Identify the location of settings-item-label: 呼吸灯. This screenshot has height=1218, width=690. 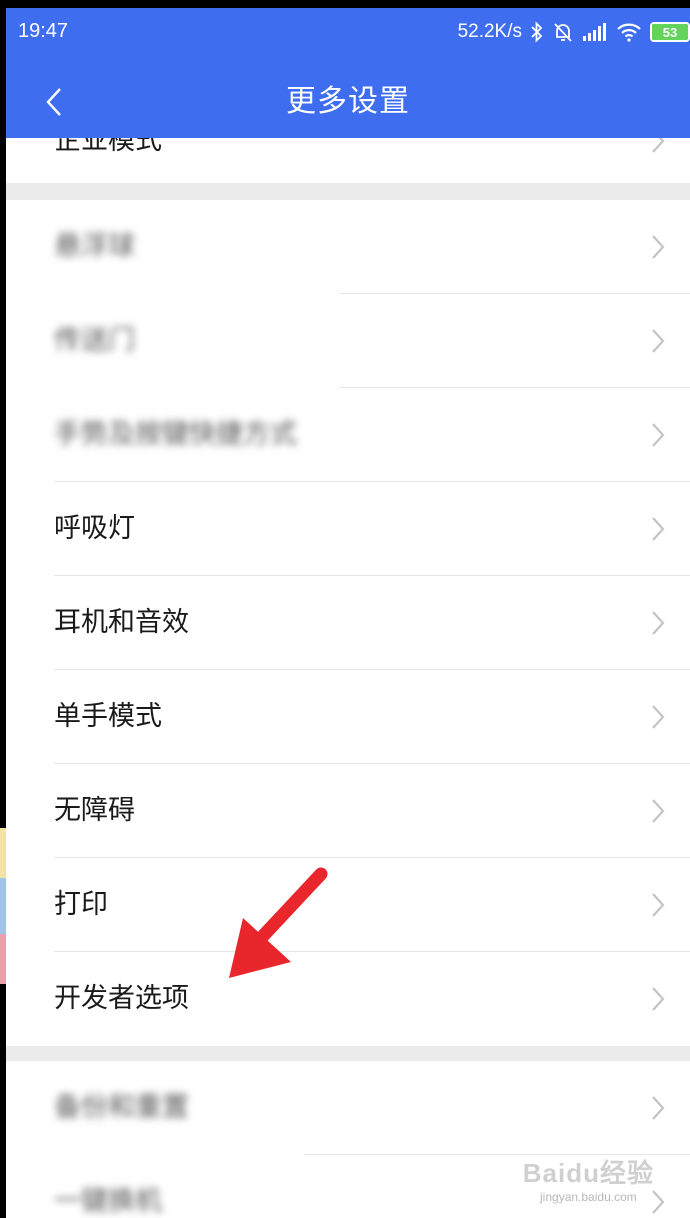
(94, 528).